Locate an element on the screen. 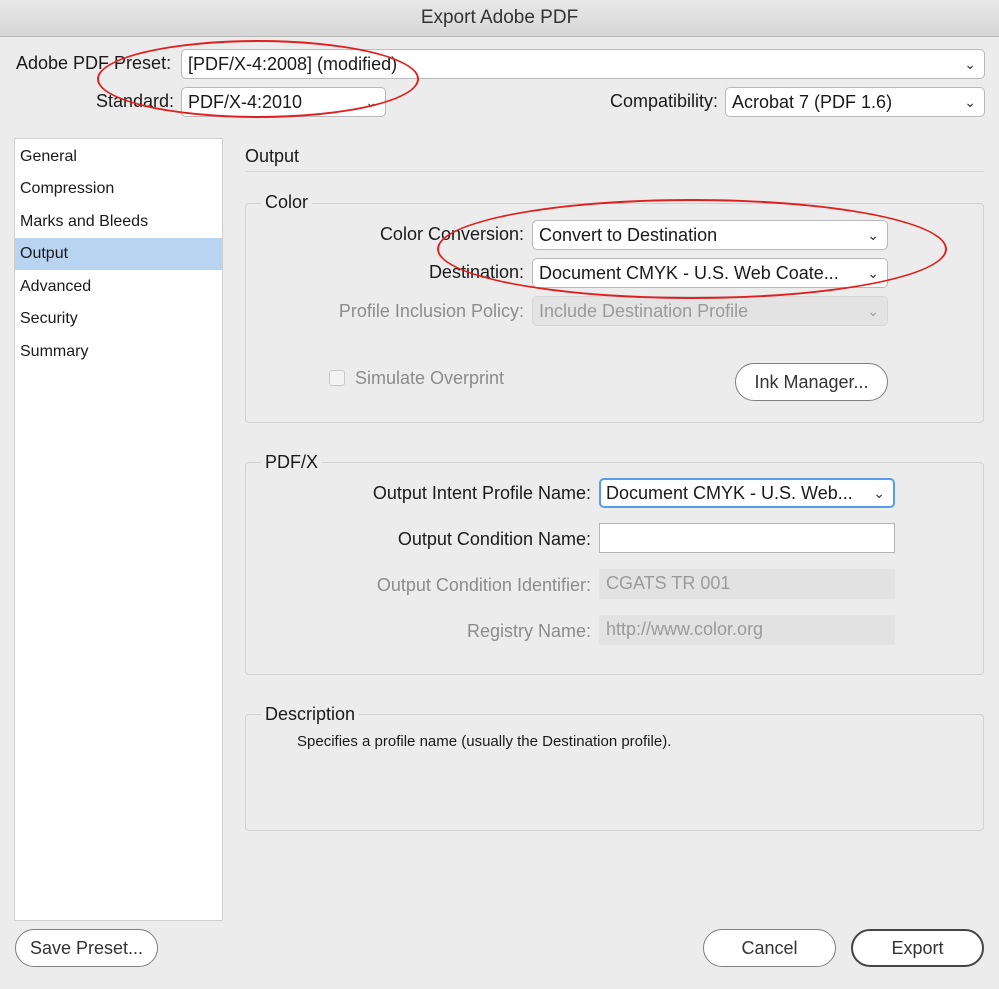  export-button: Export is located at coordinates (917, 948).